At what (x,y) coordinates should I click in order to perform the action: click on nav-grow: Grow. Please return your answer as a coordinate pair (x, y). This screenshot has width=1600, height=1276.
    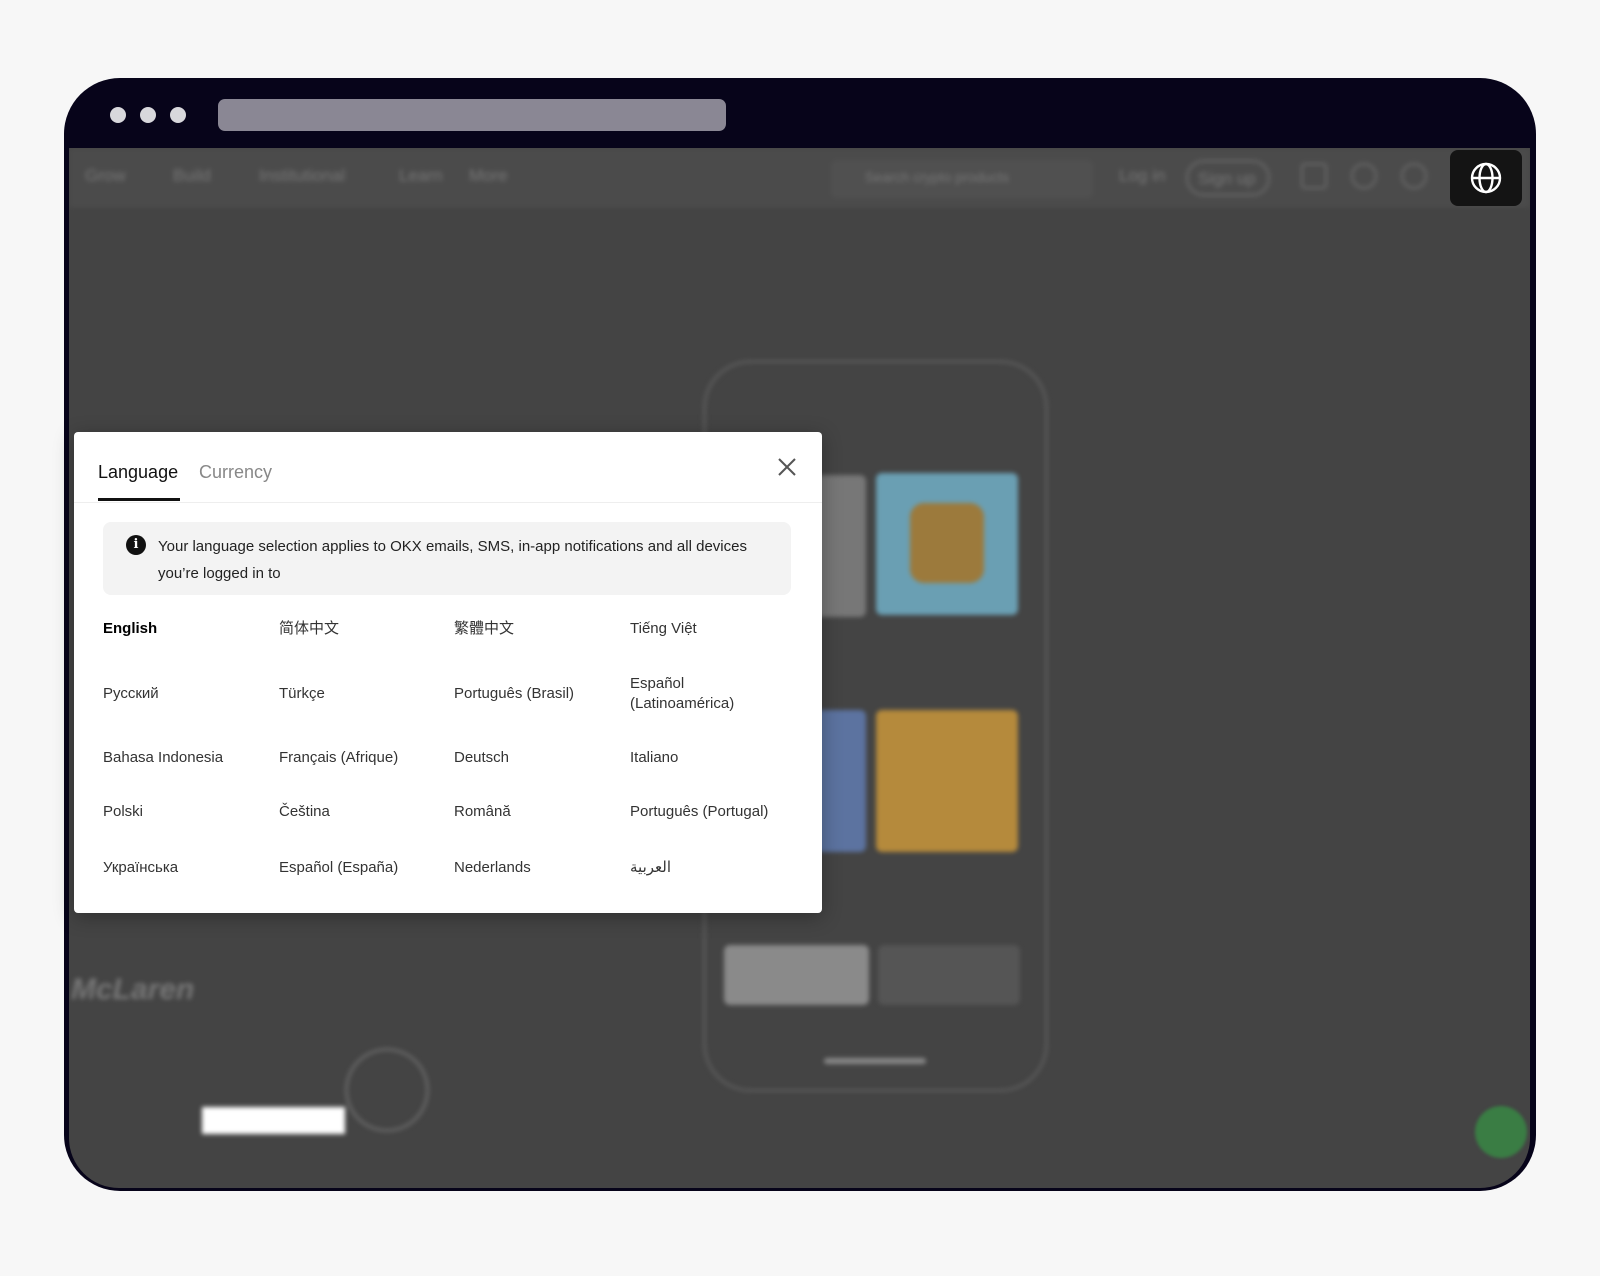
    Looking at the image, I should click on (105, 176).